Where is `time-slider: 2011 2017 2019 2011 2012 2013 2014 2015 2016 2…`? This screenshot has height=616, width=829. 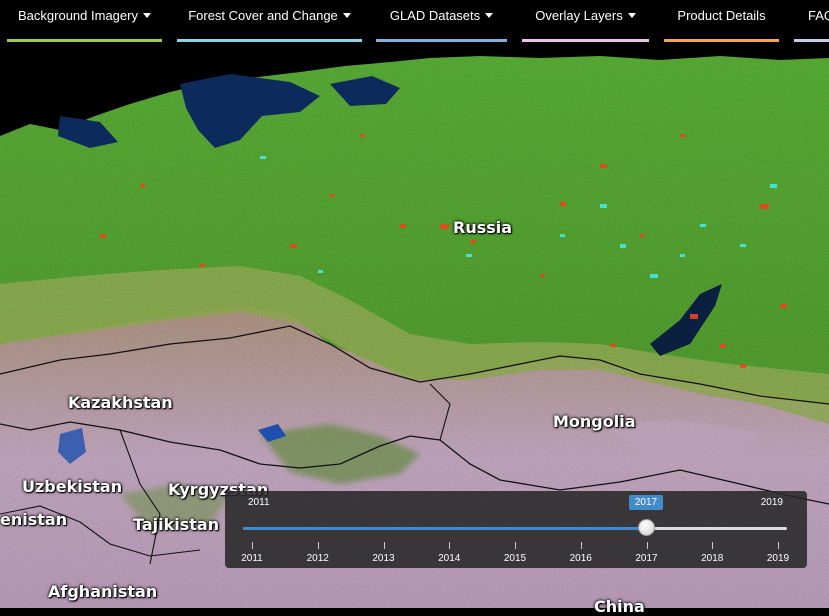 time-slider: 2011 2017 2019 2011 2012 2013 2014 2015 2016 2… is located at coordinates (516, 529).